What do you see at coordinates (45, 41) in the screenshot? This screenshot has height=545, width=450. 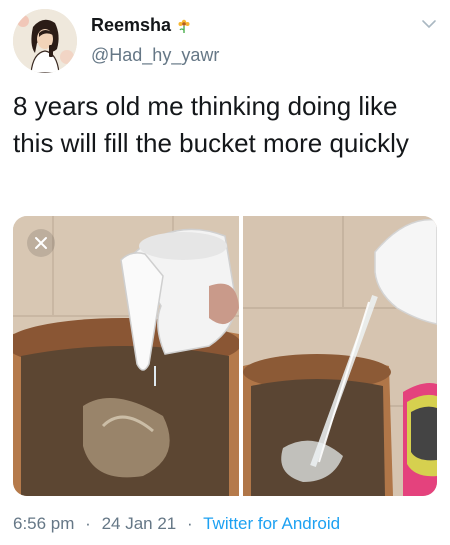 I see `avatar` at bounding box center [45, 41].